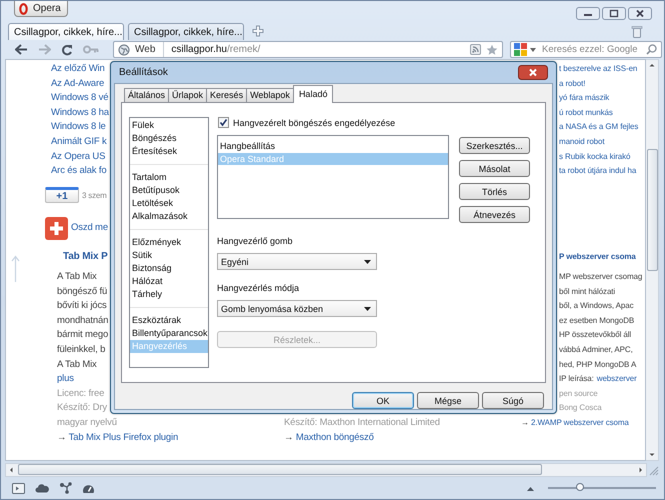  I want to click on arrow-link: → 2.WAMP webszerver csoma, so click(571, 423).